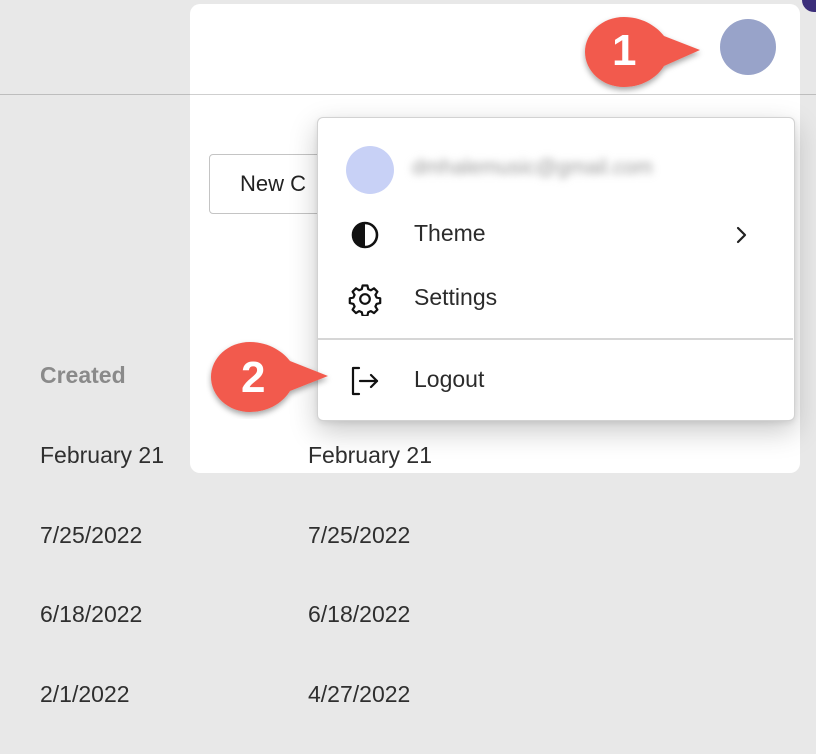 The height and width of the screenshot is (754, 816). Describe the element at coordinates (532, 167) in the screenshot. I see `user-email: dmhalemusic@gmail.com` at that location.